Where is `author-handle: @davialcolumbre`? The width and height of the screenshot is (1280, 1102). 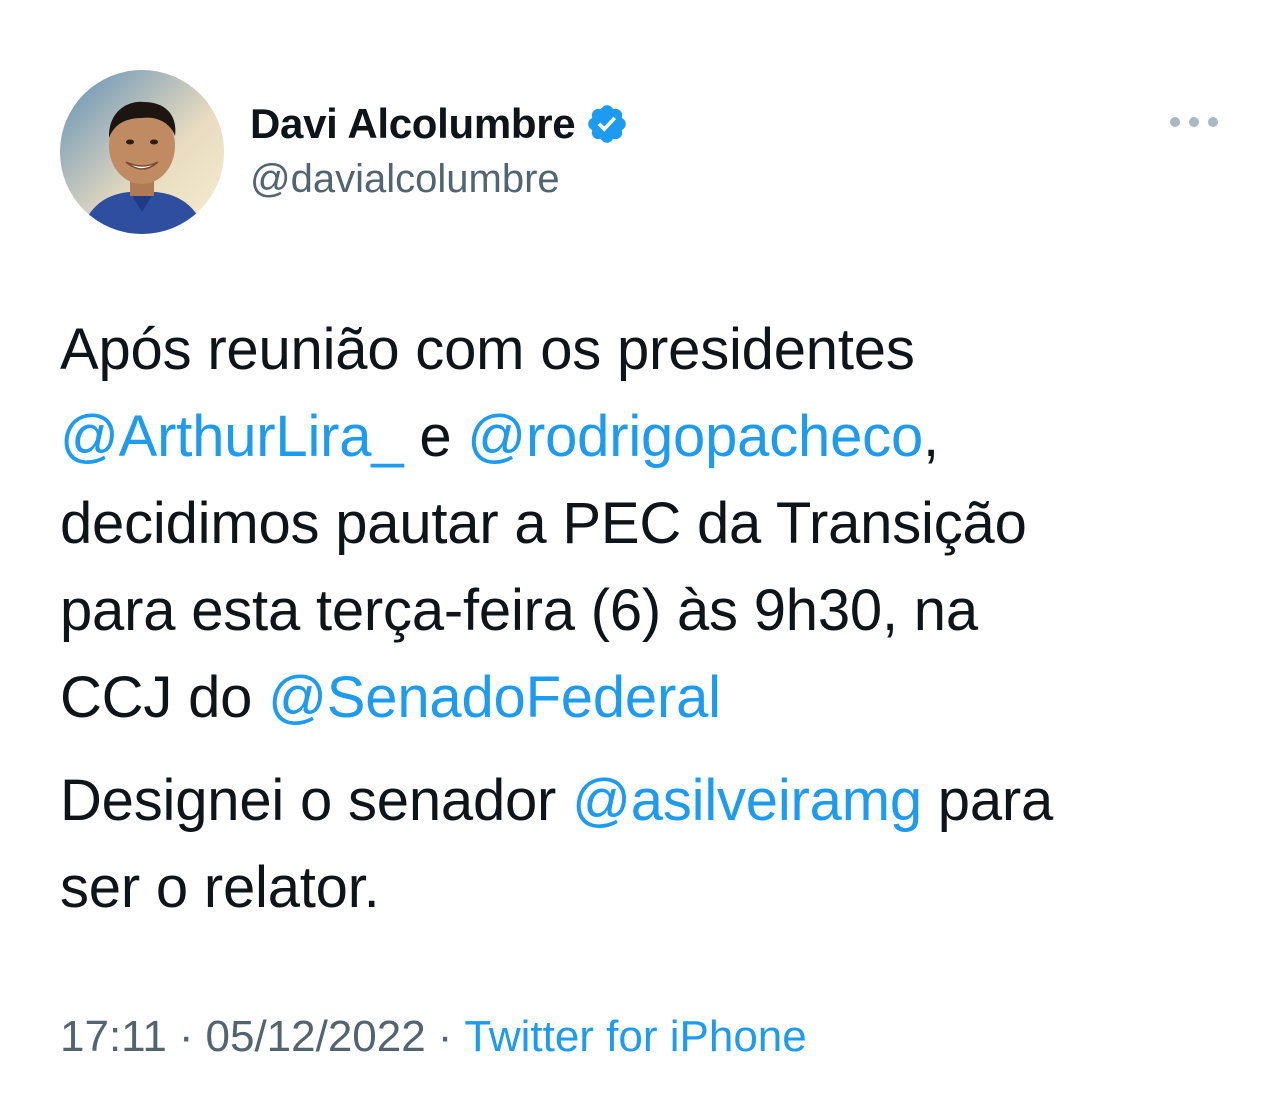 author-handle: @davialcolumbre is located at coordinates (405, 179).